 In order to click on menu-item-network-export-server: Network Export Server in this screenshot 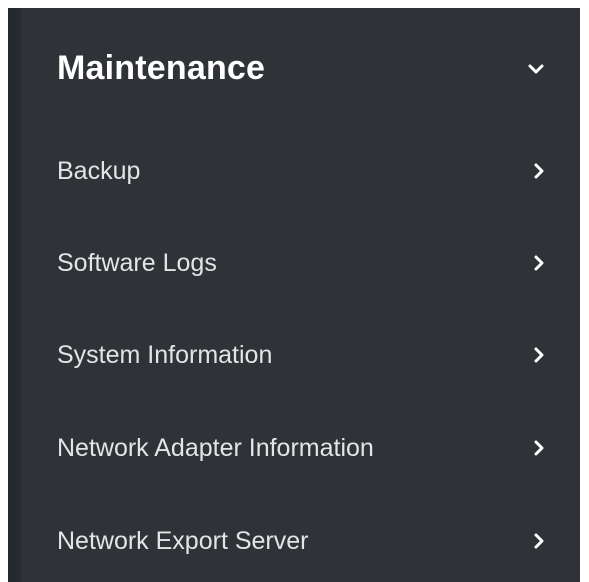, I will do `click(300, 539)`.